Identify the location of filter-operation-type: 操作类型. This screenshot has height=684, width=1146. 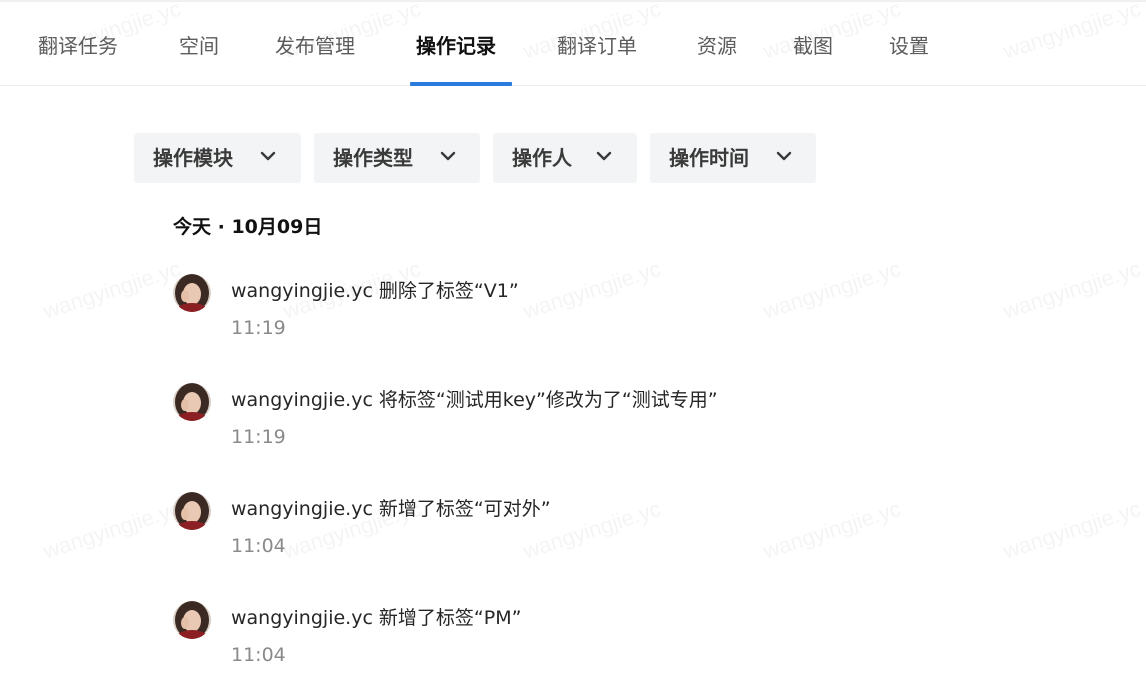
(397, 158).